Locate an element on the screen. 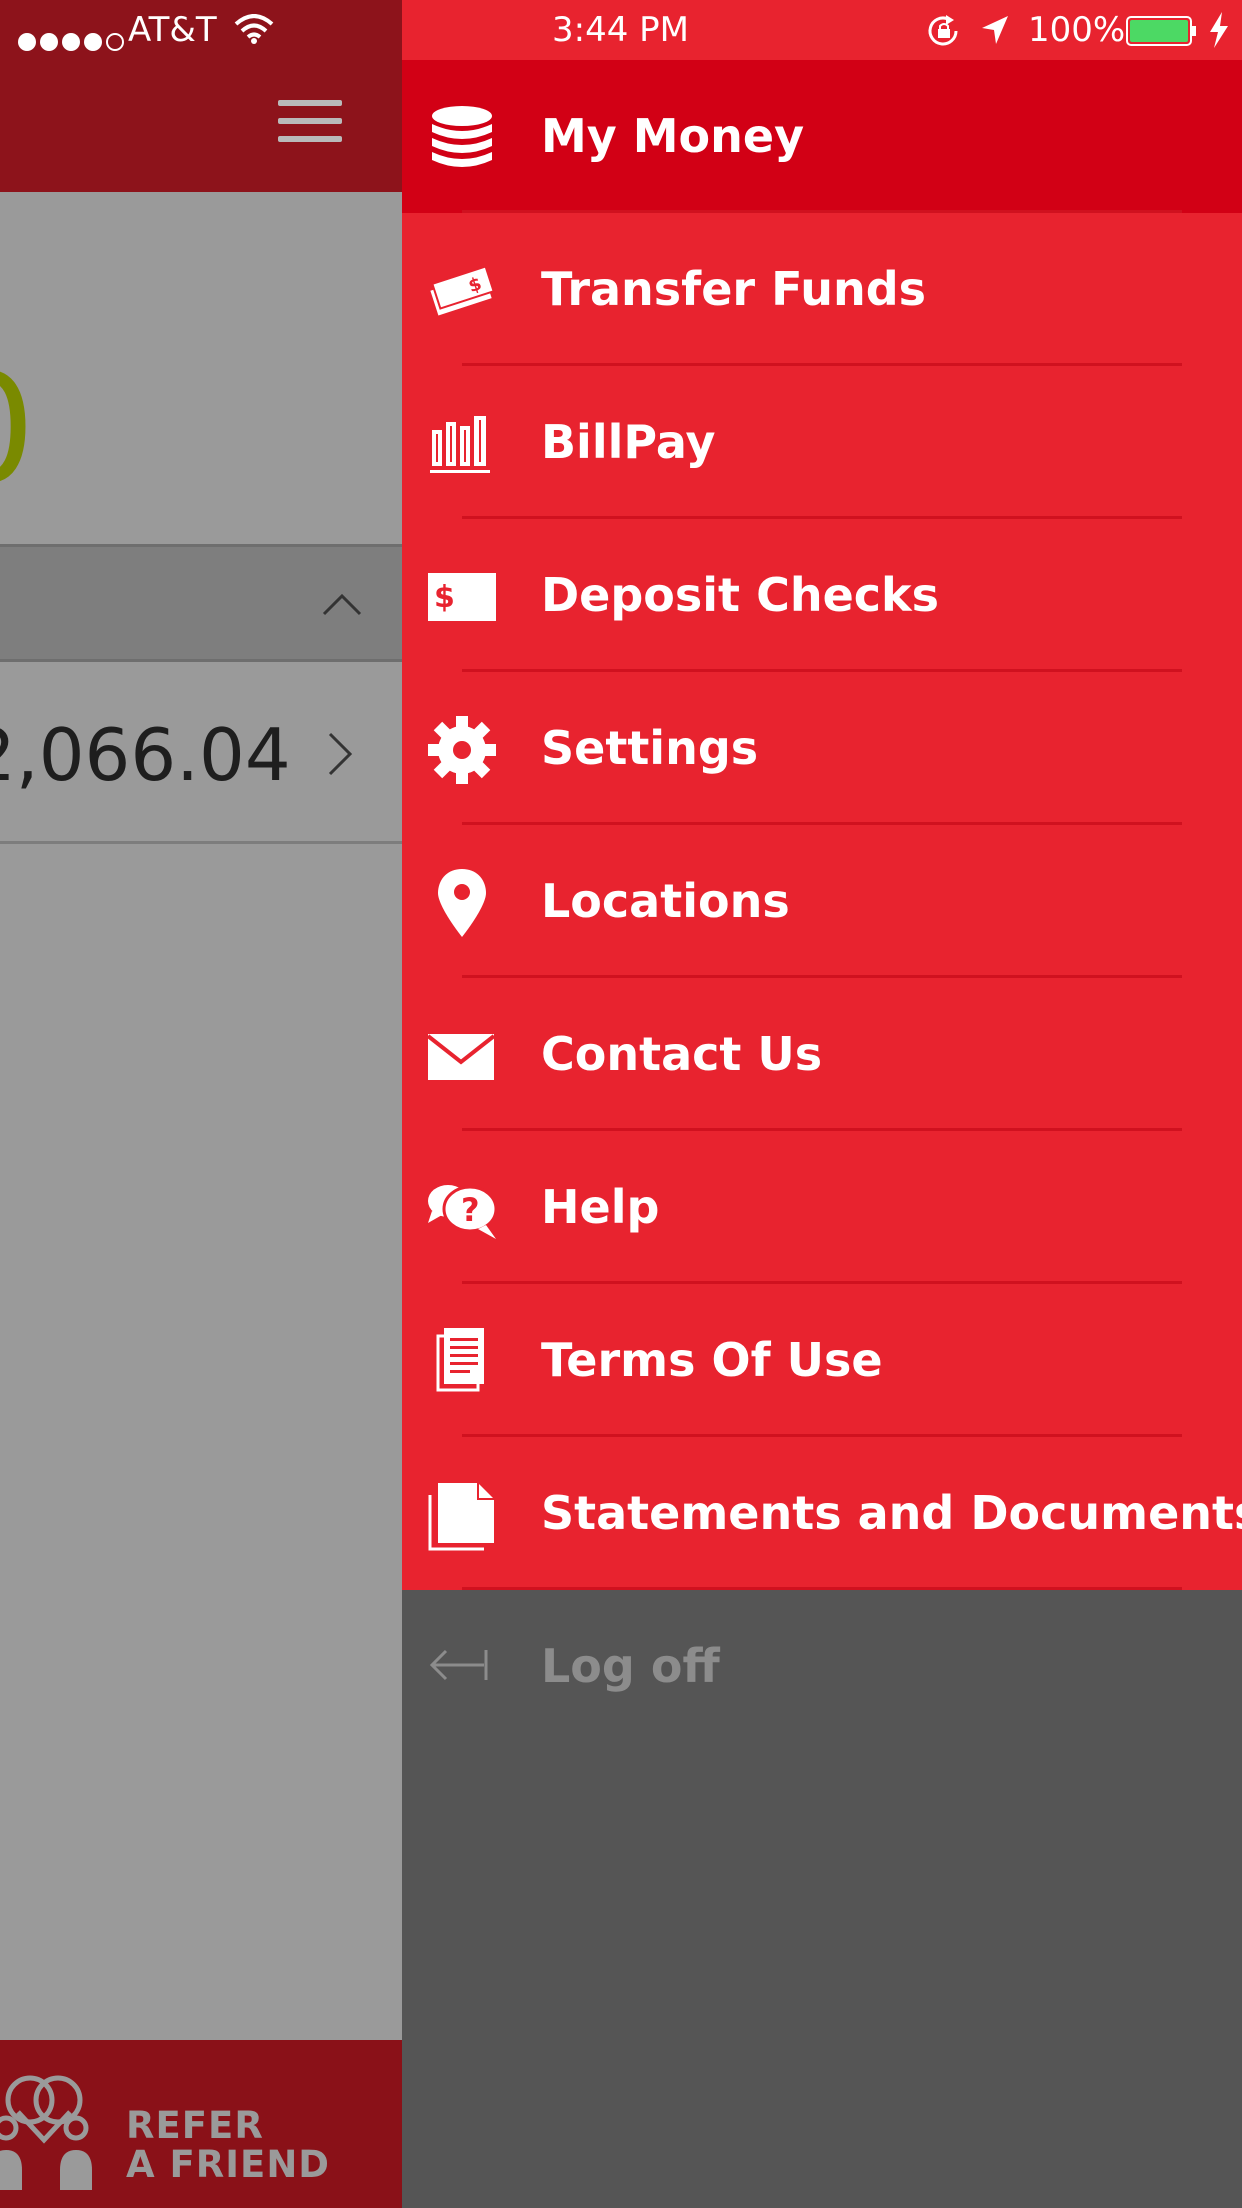 This screenshot has width=1242, height=2208. help-chat-icon: ? is located at coordinates (463, 1212).